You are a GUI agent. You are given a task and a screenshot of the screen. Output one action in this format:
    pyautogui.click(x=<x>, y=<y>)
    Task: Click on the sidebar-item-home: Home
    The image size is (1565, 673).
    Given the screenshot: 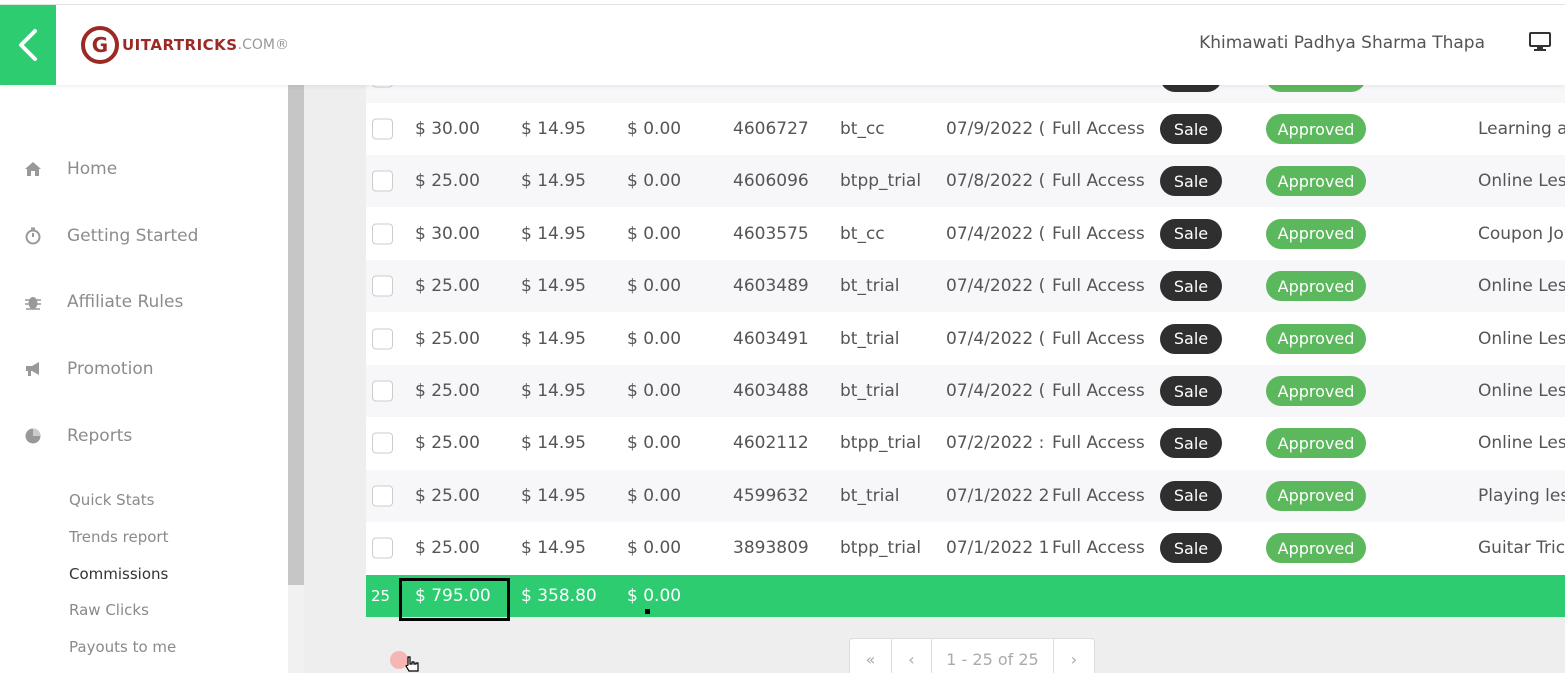 What is the action you would take?
    pyautogui.click(x=69, y=169)
    